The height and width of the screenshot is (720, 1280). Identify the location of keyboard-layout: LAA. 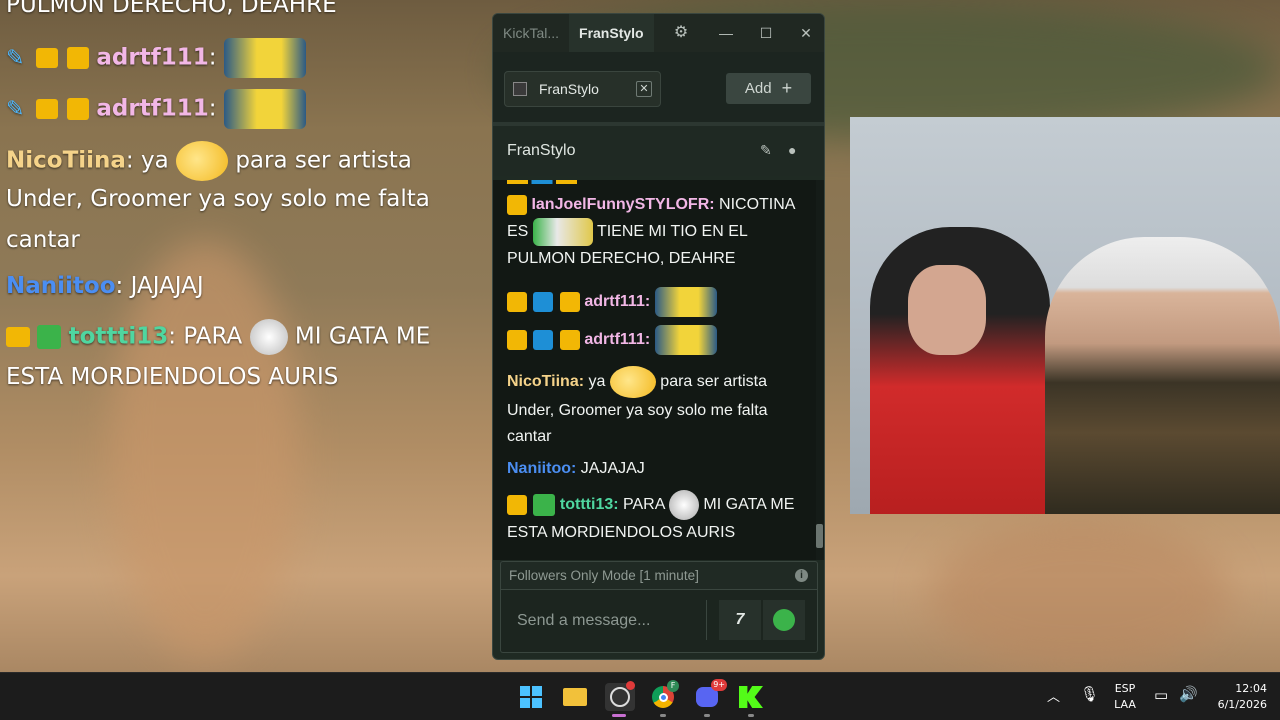
(1125, 704).